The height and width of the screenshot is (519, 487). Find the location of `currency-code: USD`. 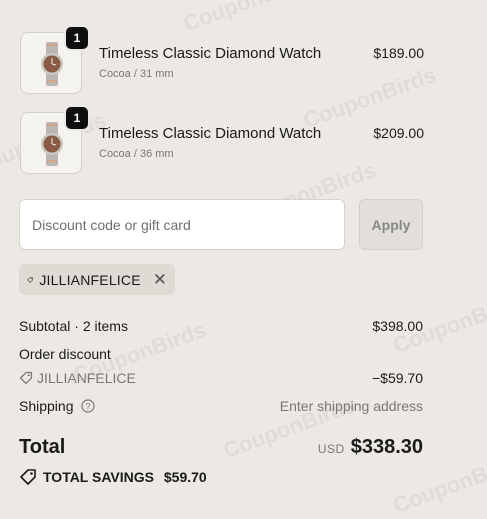

currency-code: USD is located at coordinates (331, 449).